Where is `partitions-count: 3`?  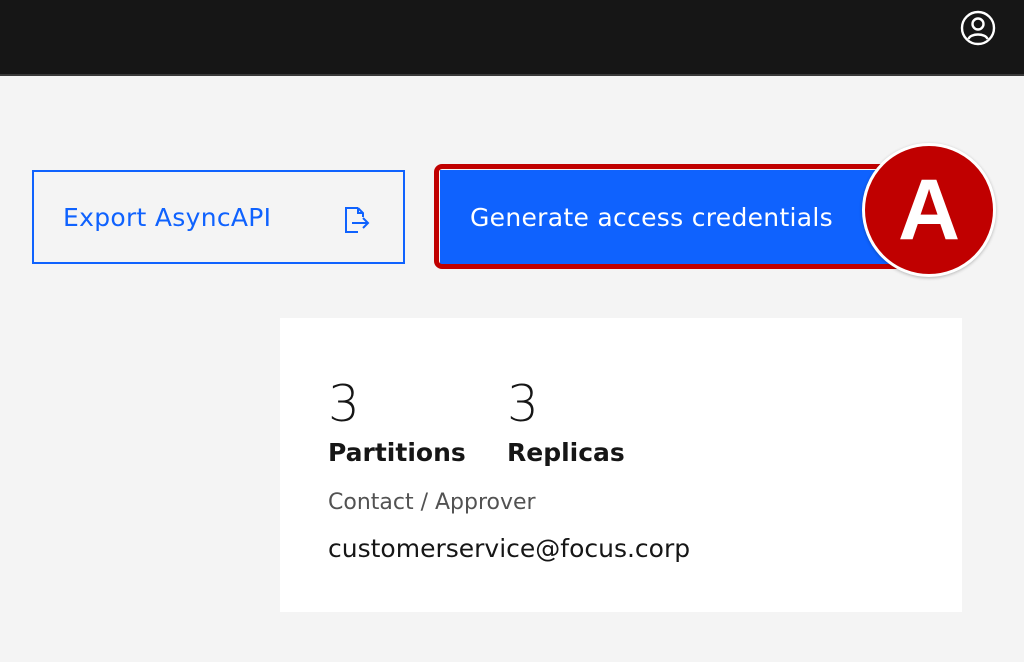
partitions-count: 3 is located at coordinates (344, 404).